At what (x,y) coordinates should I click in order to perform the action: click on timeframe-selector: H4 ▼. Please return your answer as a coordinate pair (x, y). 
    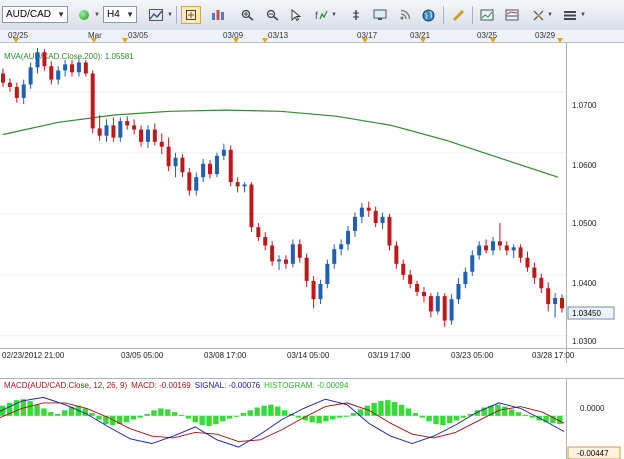
    Looking at the image, I should click on (120, 14).